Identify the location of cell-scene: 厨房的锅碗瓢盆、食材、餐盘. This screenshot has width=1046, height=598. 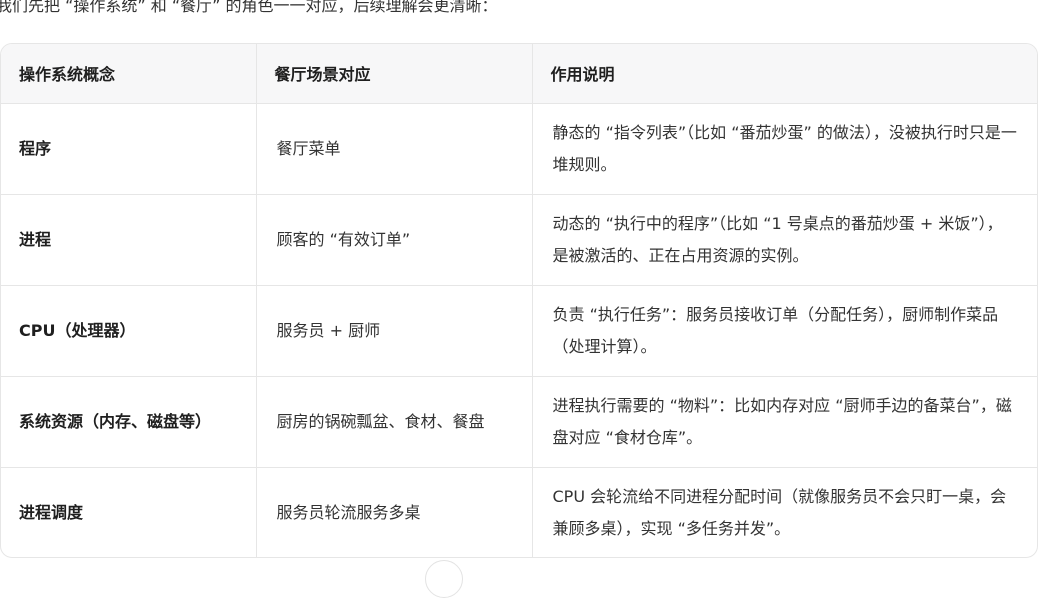
(394, 422).